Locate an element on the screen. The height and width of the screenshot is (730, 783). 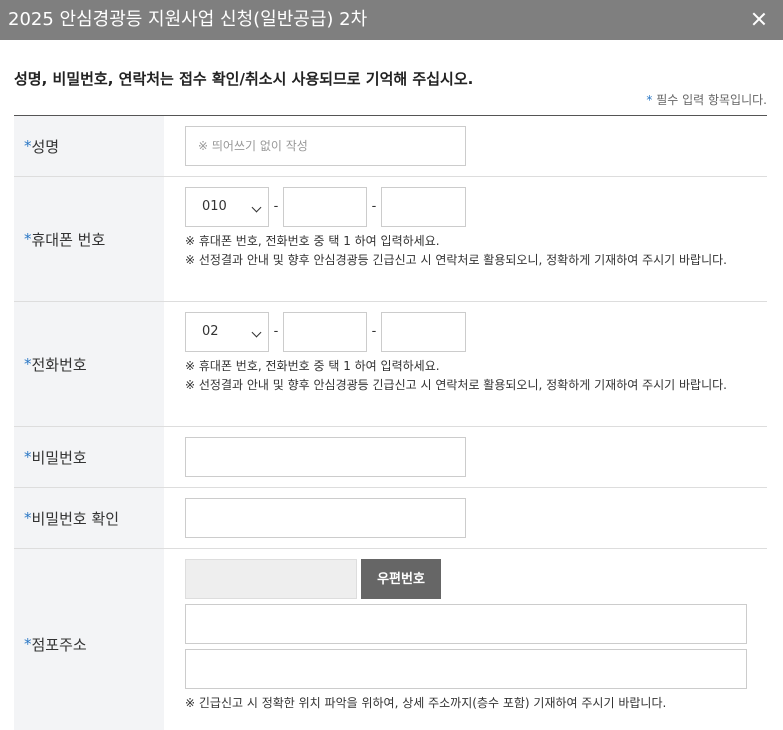
mobile-help-1: ※ 휴대폰 번호, 전화번호 중 택 1 하여 입력하세요. is located at coordinates (312, 241).